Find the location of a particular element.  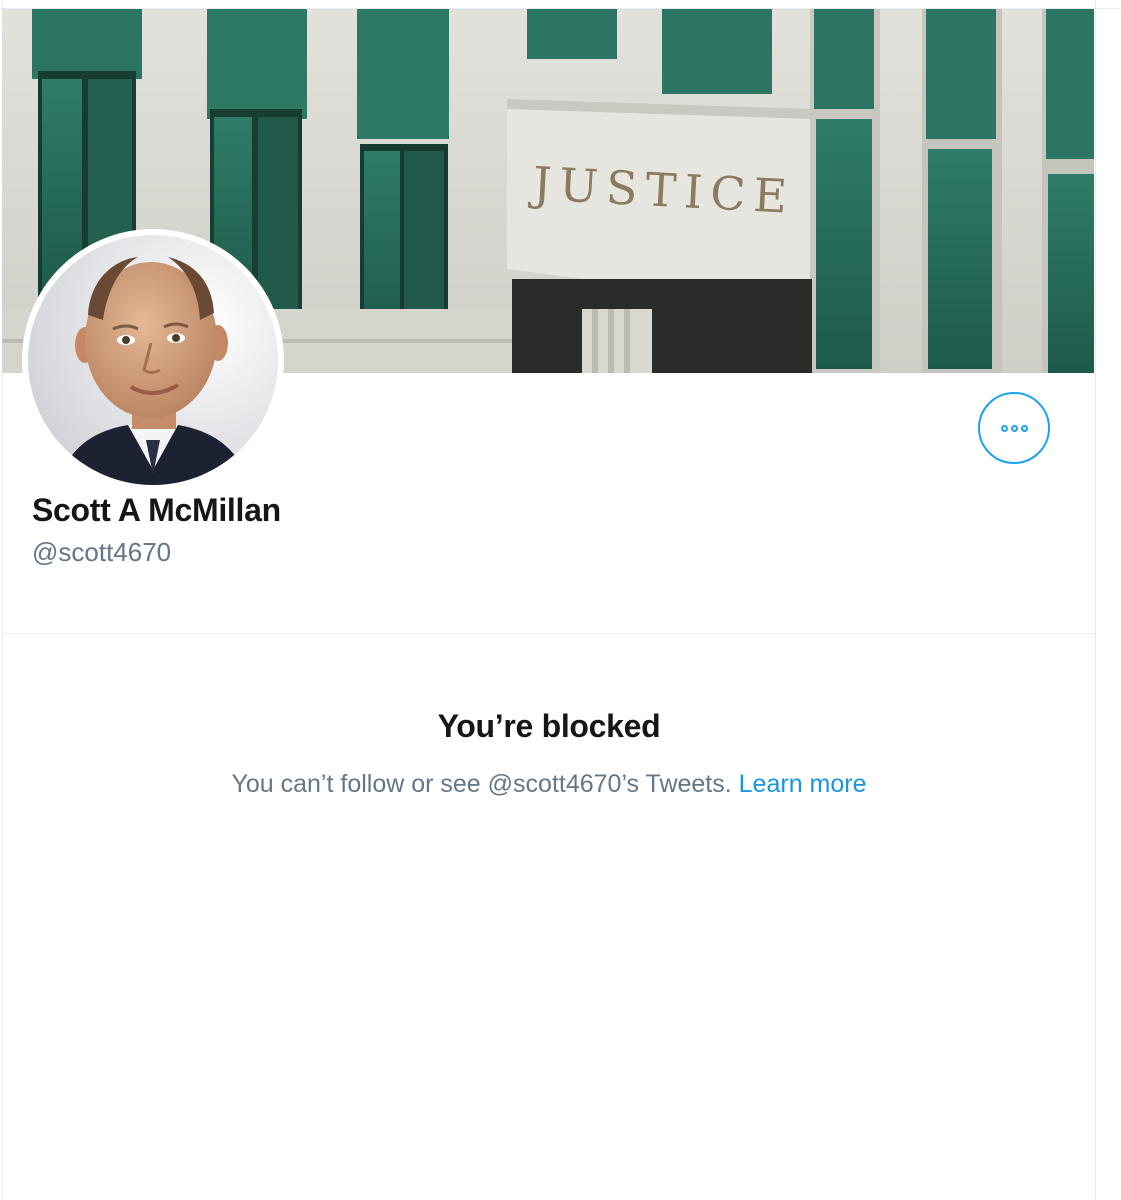

avatar-photo is located at coordinates (153, 360).